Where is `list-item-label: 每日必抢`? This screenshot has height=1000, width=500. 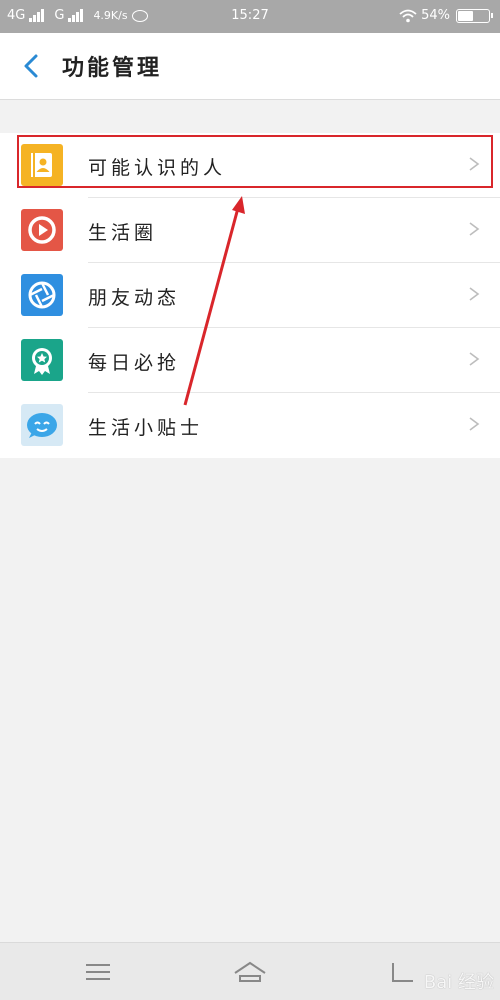 list-item-label: 每日必抢 is located at coordinates (134, 363).